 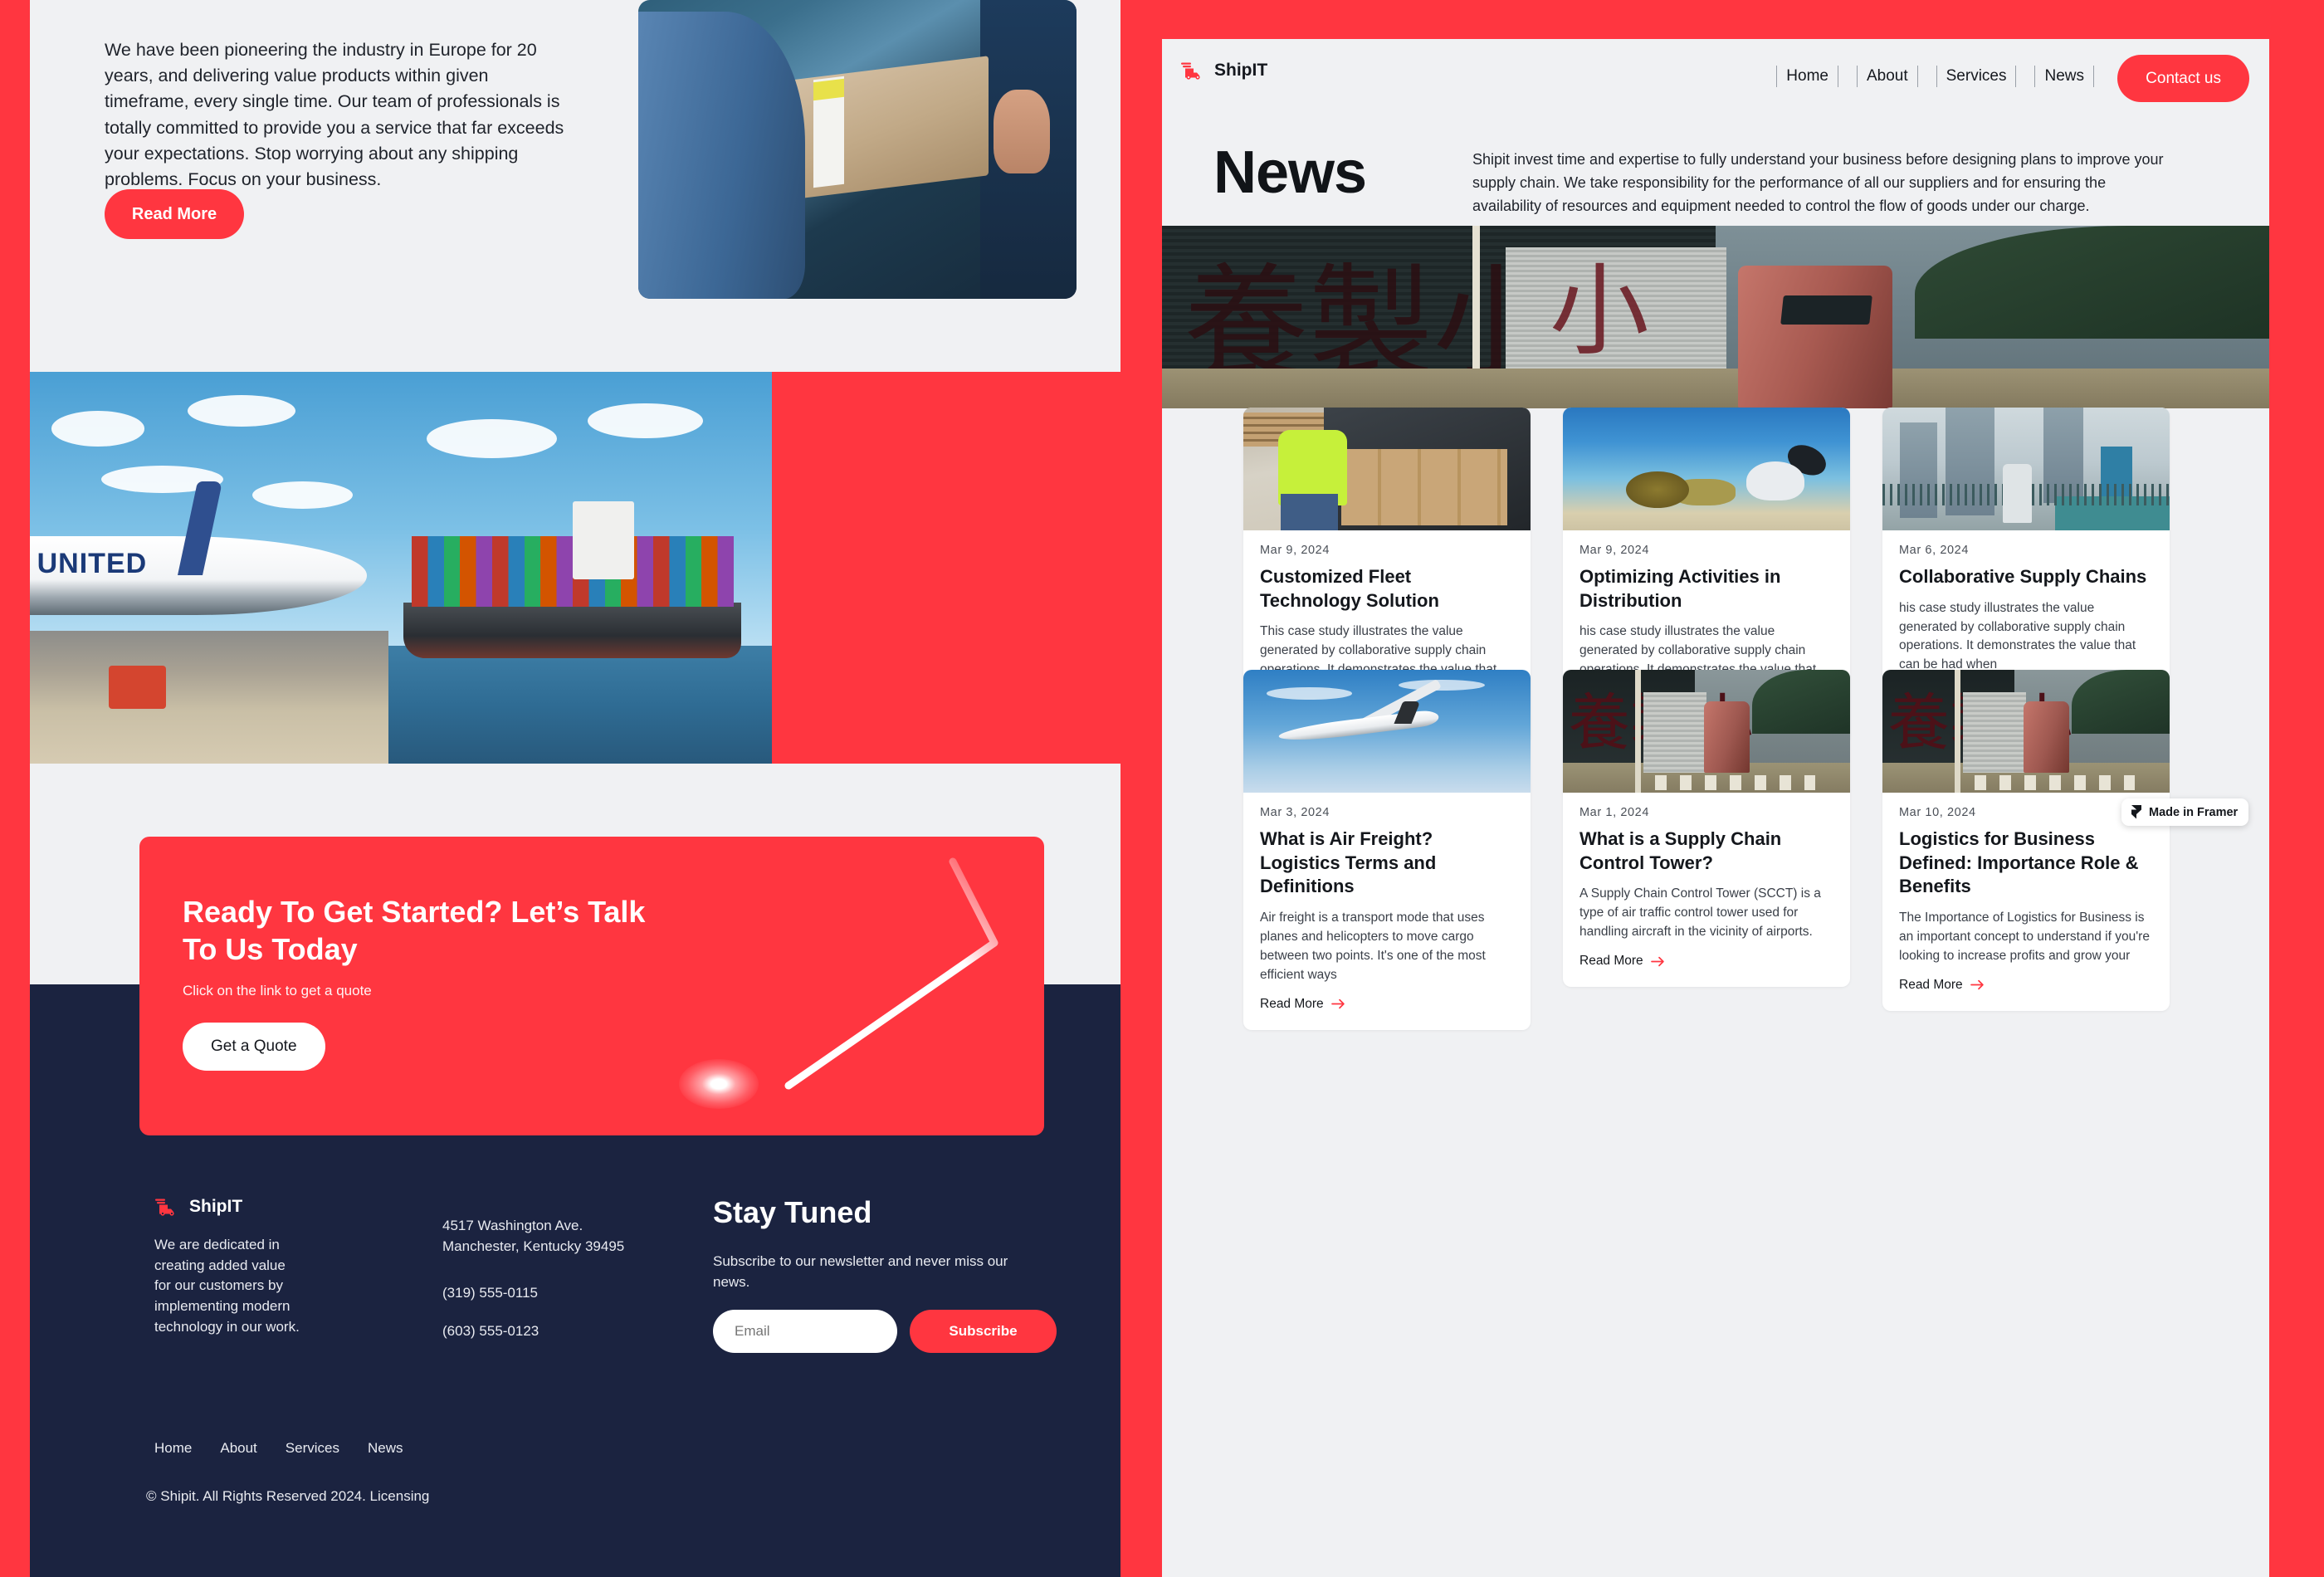 What do you see at coordinates (572, 630) in the screenshot?
I see `ship-hull` at bounding box center [572, 630].